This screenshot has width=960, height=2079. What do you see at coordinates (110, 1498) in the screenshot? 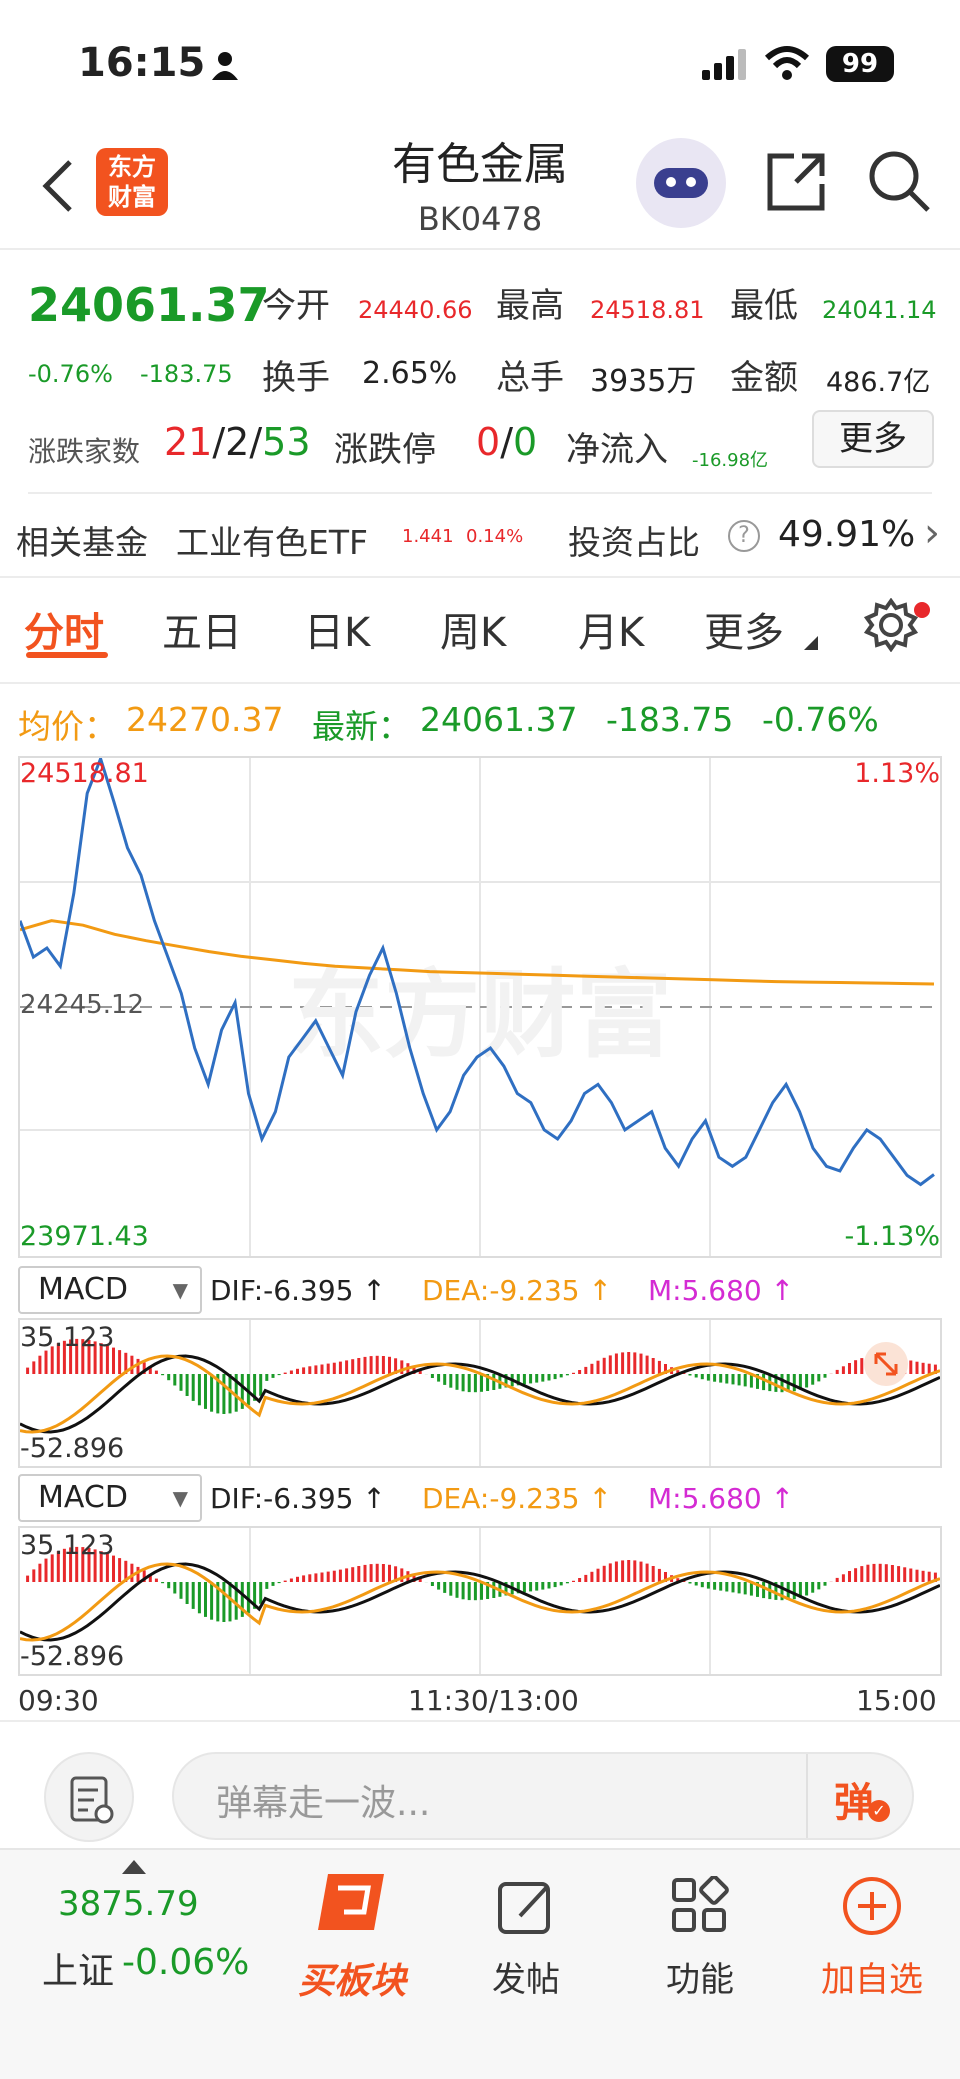
I see `macd-selector-2: MACD ▼` at bounding box center [110, 1498].